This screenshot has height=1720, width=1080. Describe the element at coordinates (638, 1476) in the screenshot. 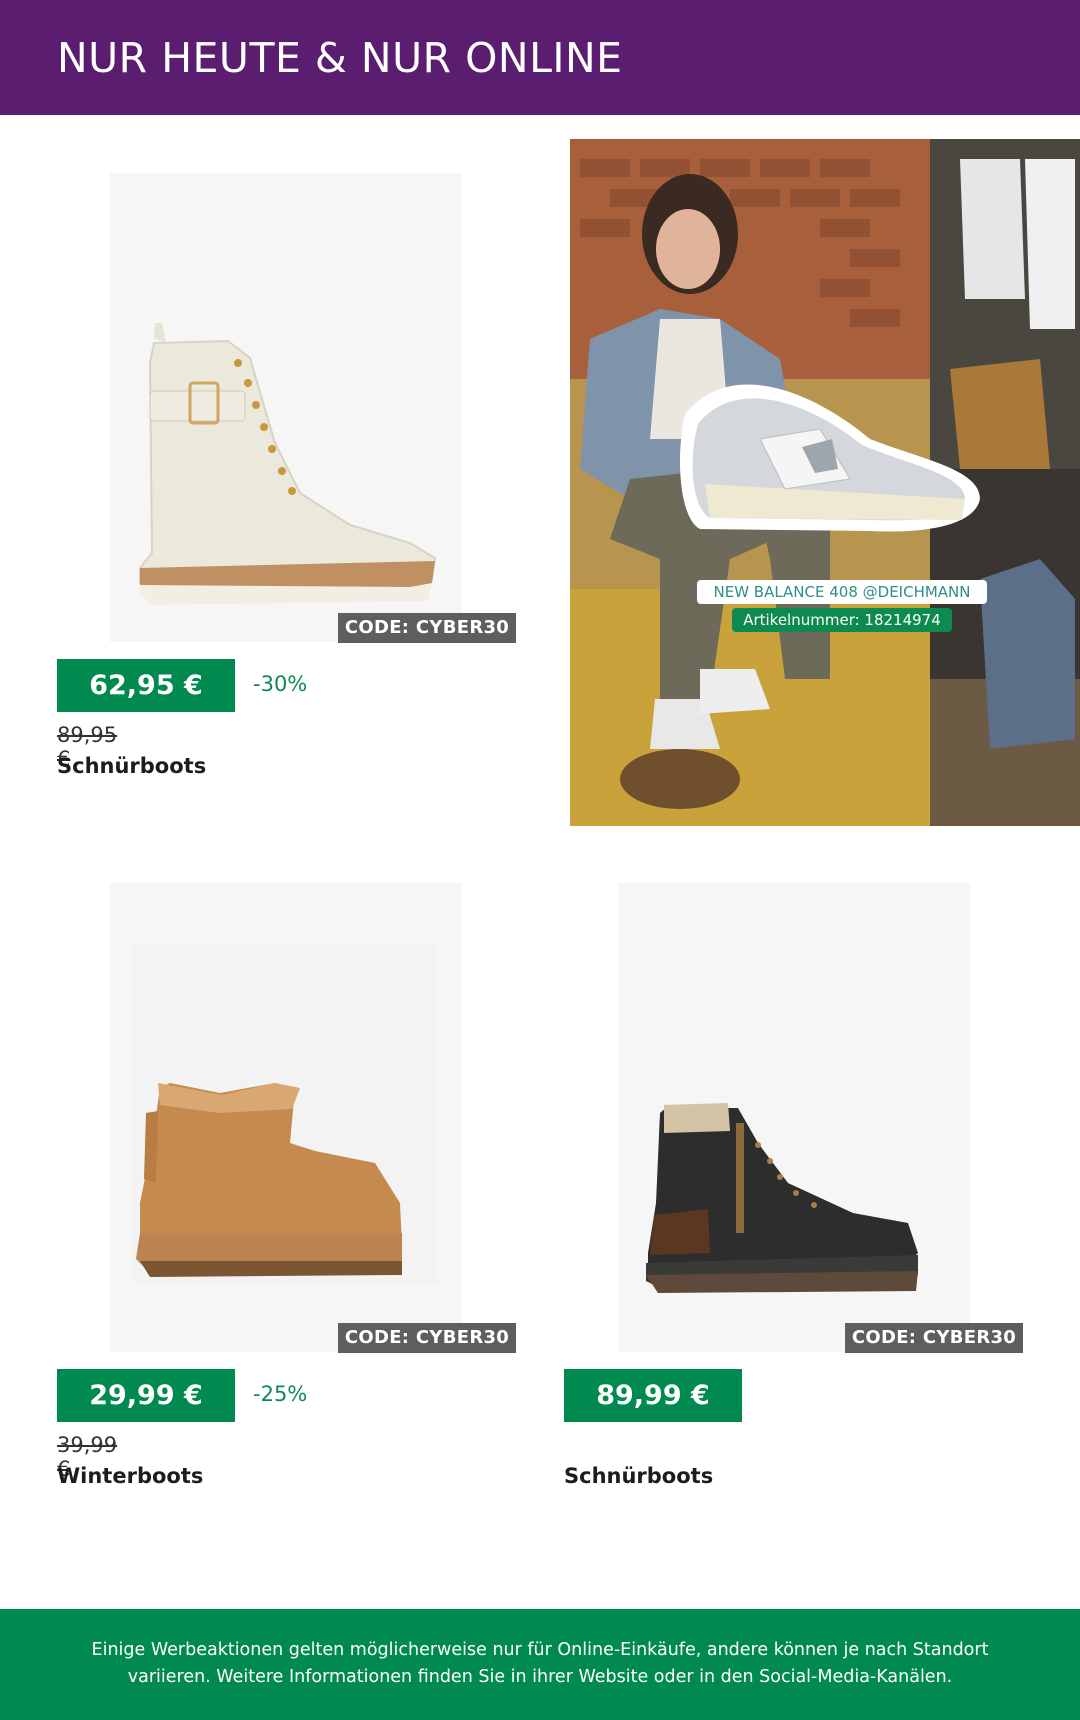

I see `product-name-3: Schnürboots` at that location.